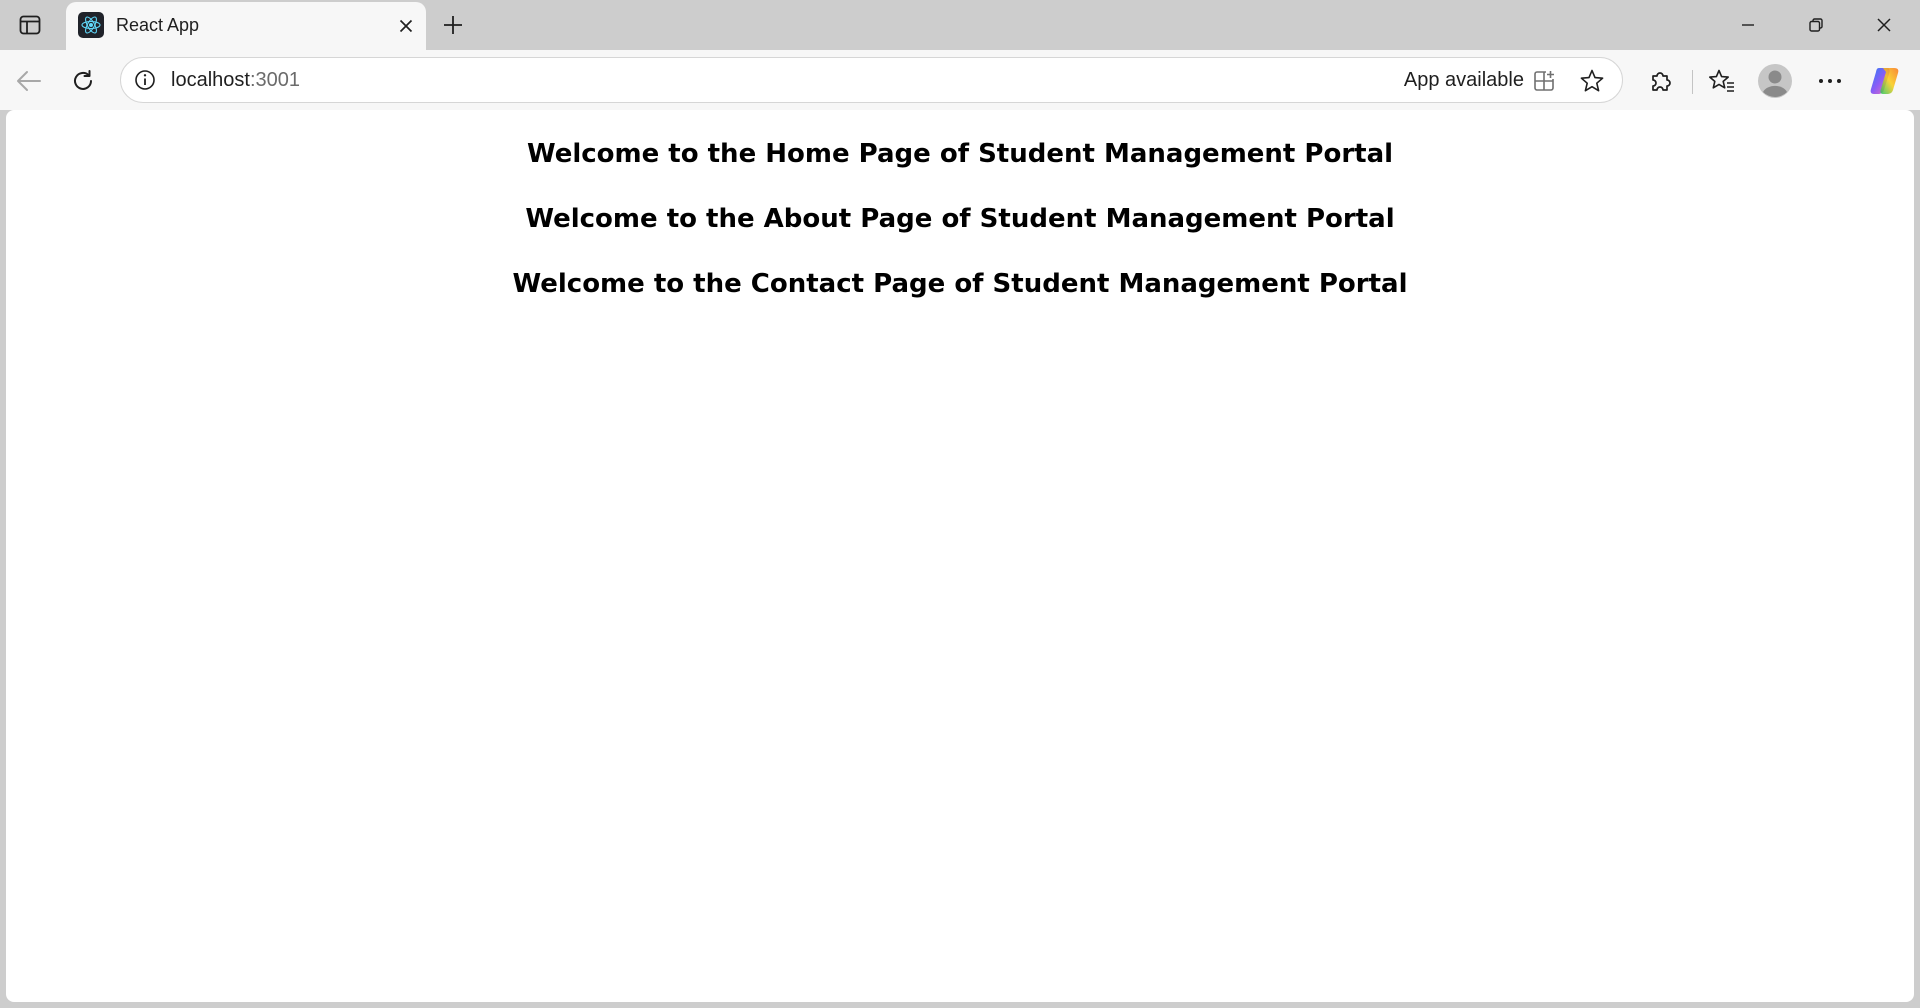  I want to click on window-close-icon, so click(1884, 25).